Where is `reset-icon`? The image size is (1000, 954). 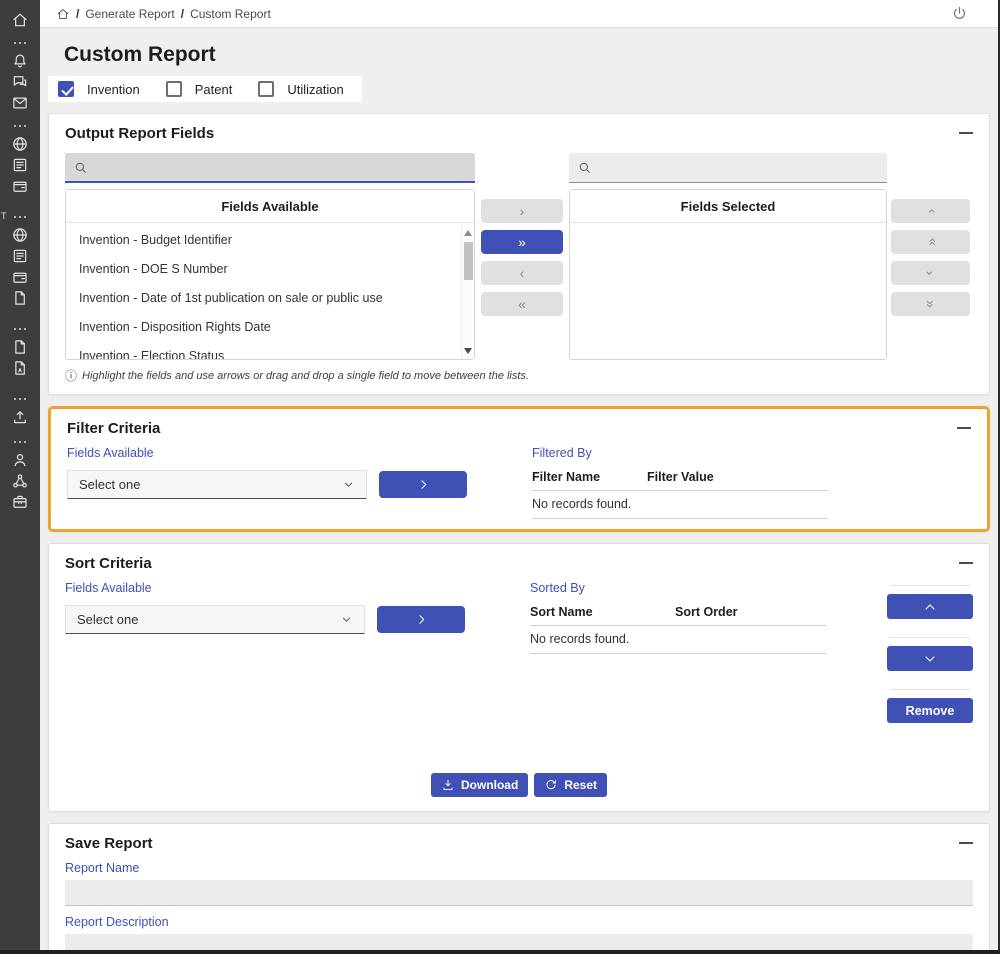 reset-icon is located at coordinates (551, 785).